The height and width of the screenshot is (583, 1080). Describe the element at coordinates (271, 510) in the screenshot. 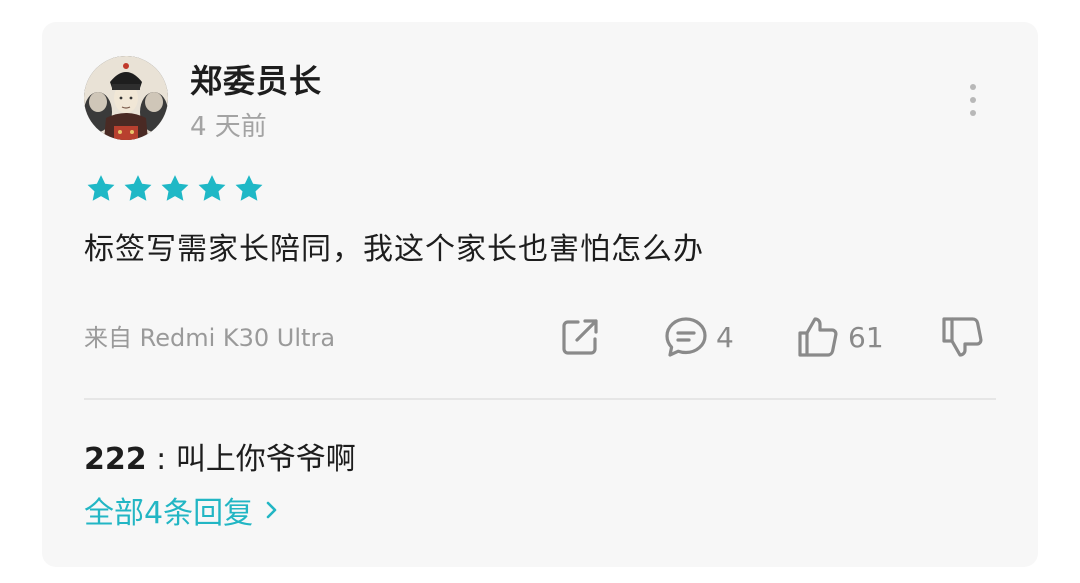

I see `chevron-right-icon` at that location.